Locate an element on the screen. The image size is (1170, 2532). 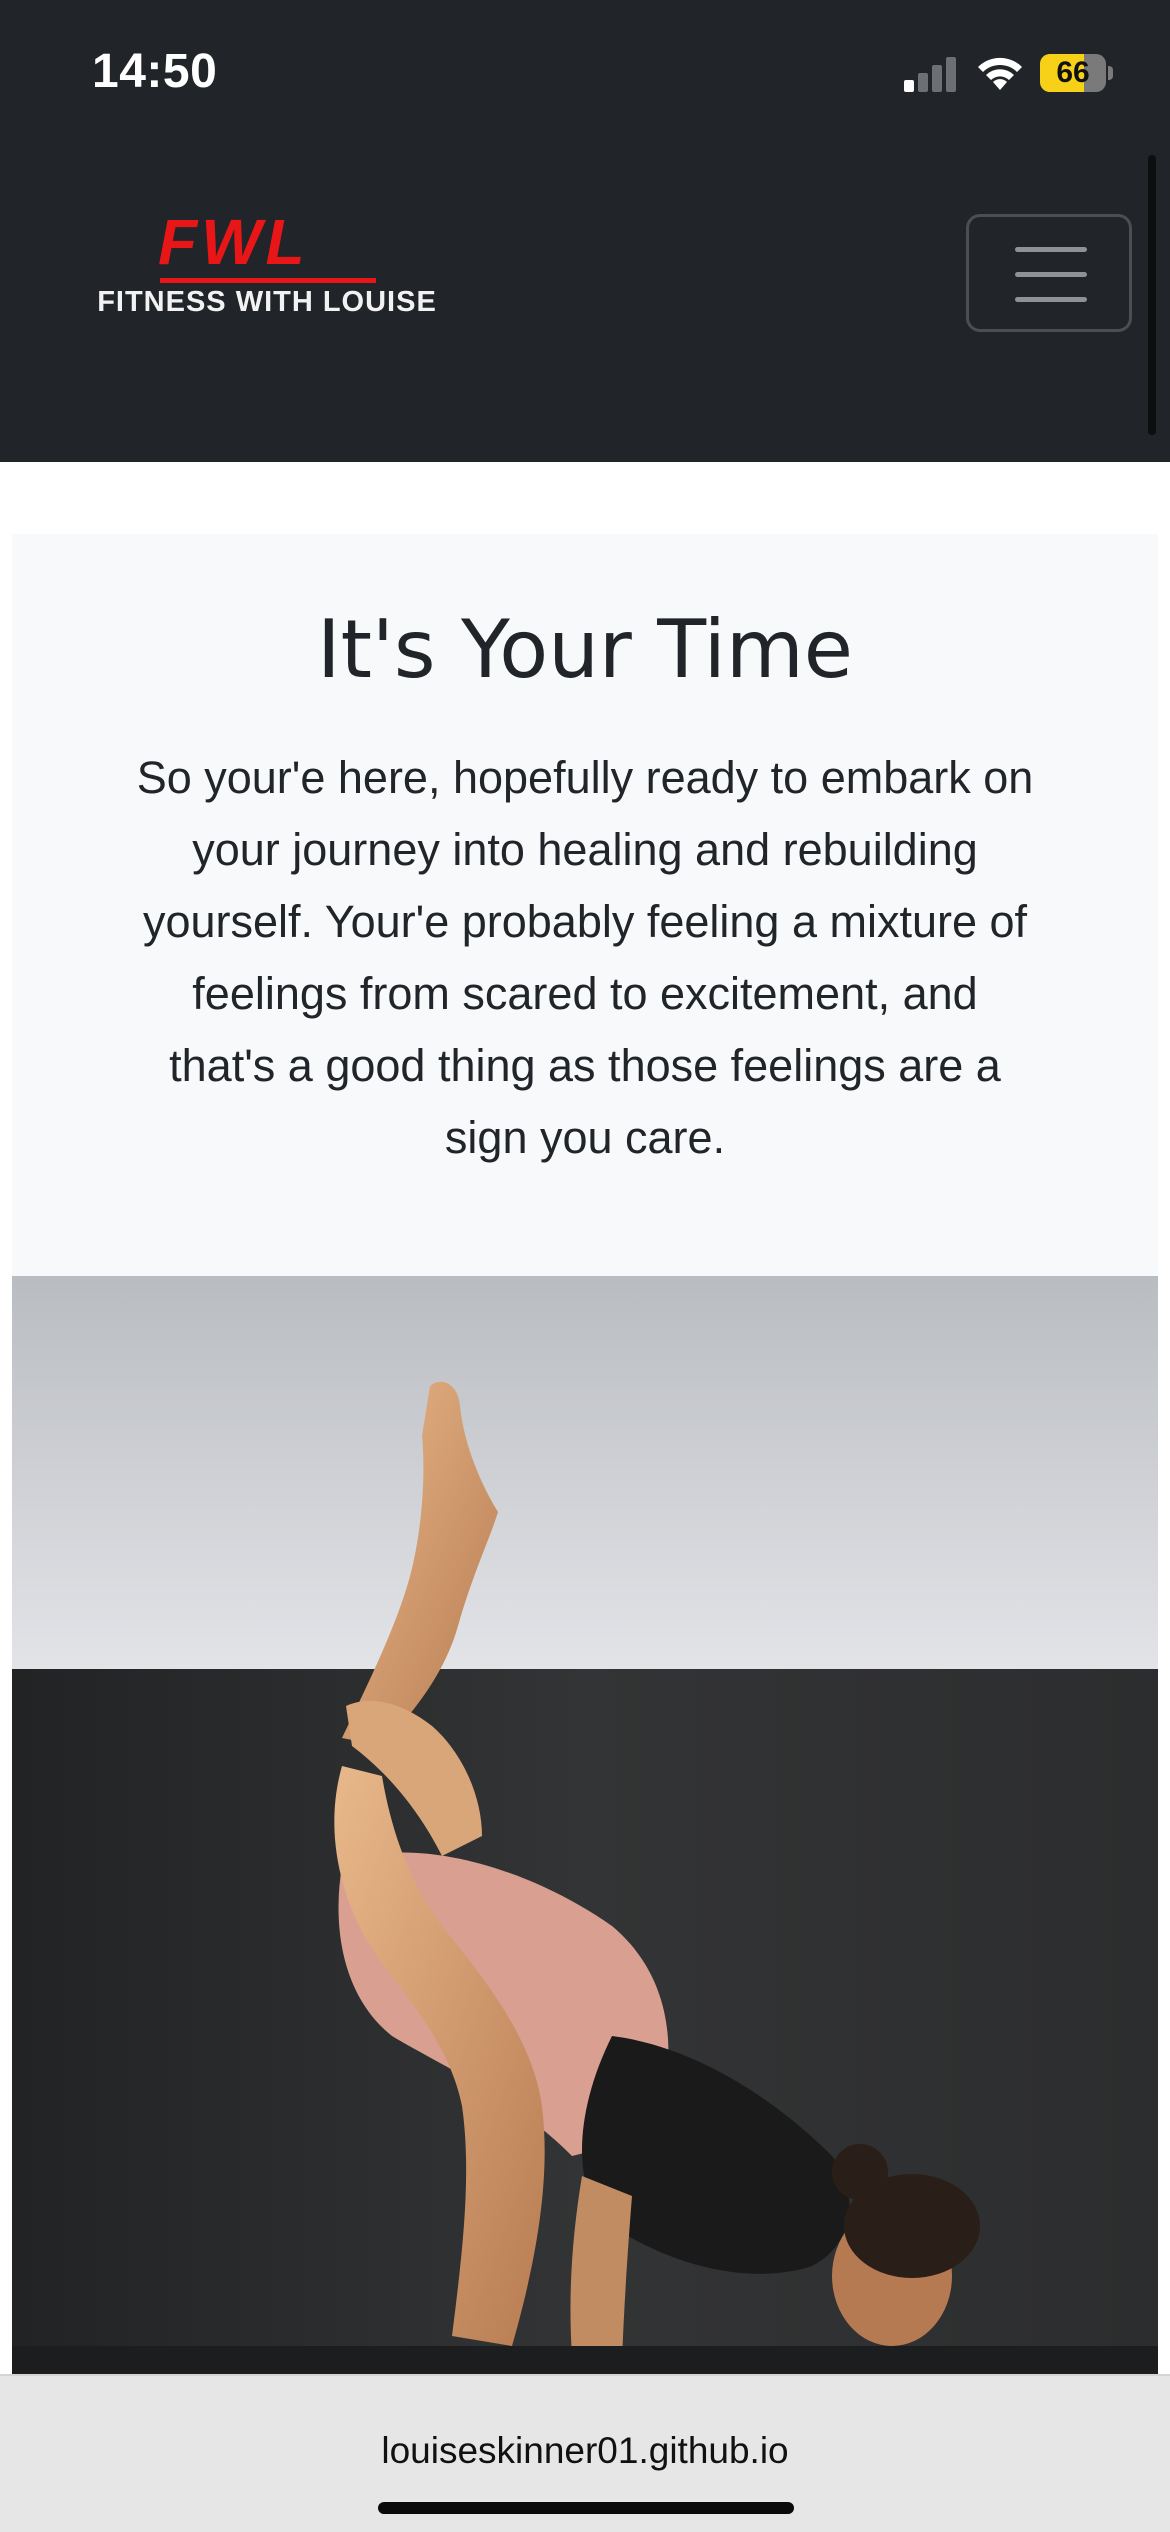
hamburger-icon is located at coordinates (1051, 275).